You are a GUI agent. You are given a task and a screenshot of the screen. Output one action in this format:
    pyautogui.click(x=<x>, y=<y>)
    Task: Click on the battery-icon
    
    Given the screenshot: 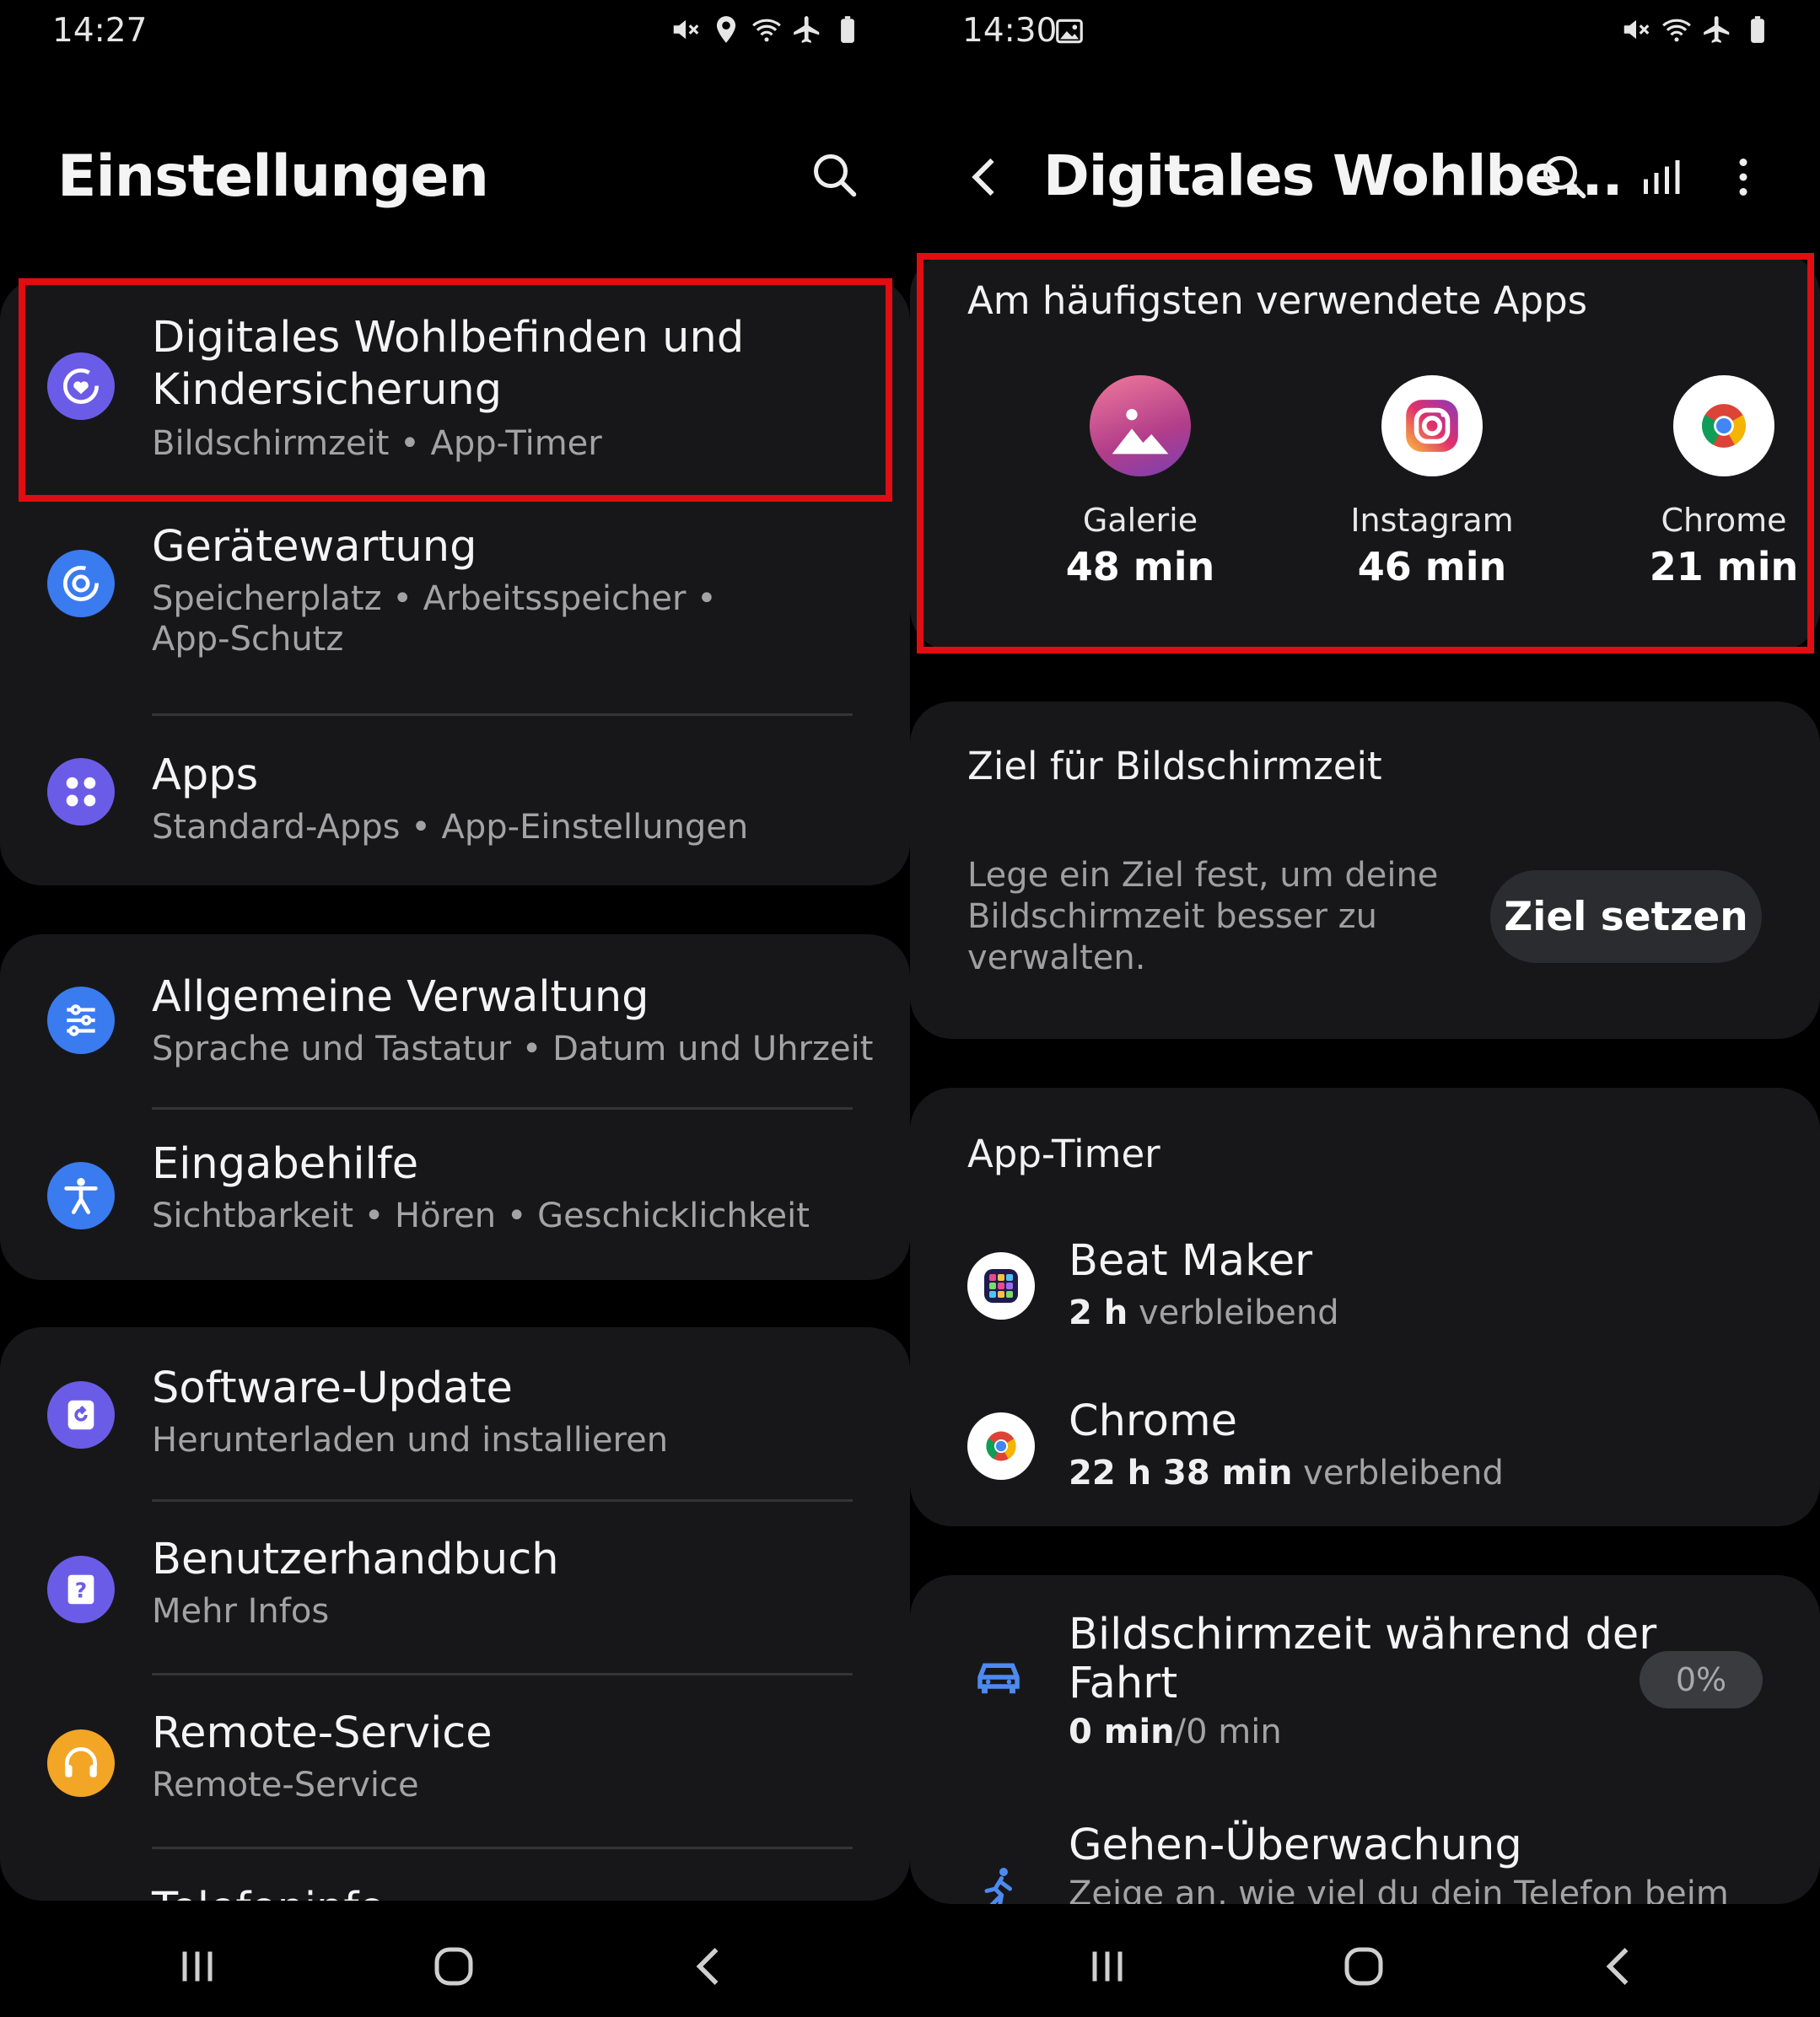 What is the action you would take?
    pyautogui.click(x=847, y=29)
    